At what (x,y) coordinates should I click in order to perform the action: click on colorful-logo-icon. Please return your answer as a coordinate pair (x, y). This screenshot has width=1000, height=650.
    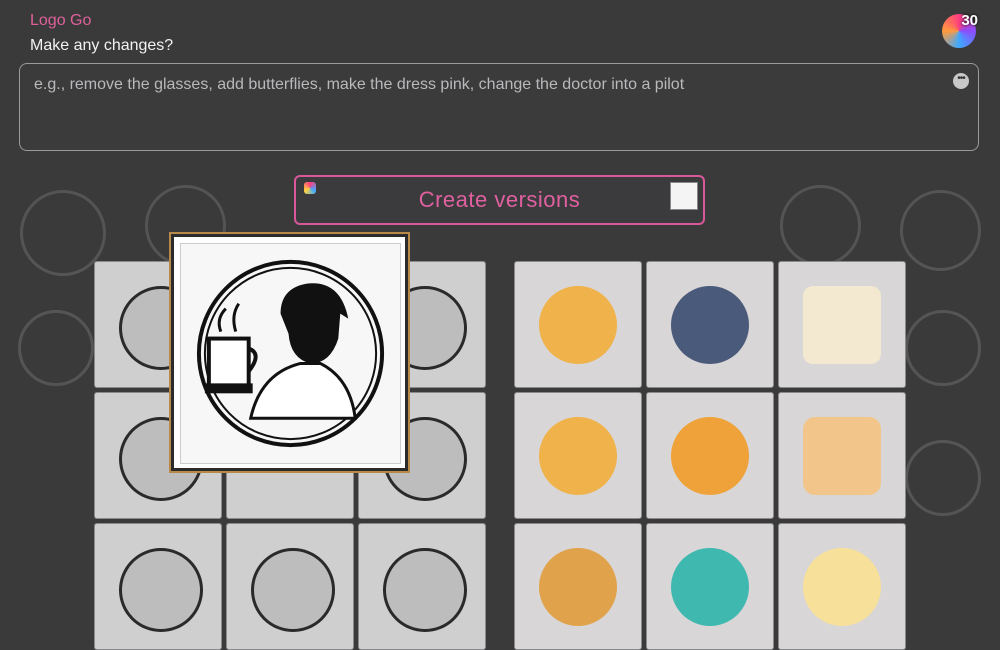
    Looking at the image, I should click on (310, 188).